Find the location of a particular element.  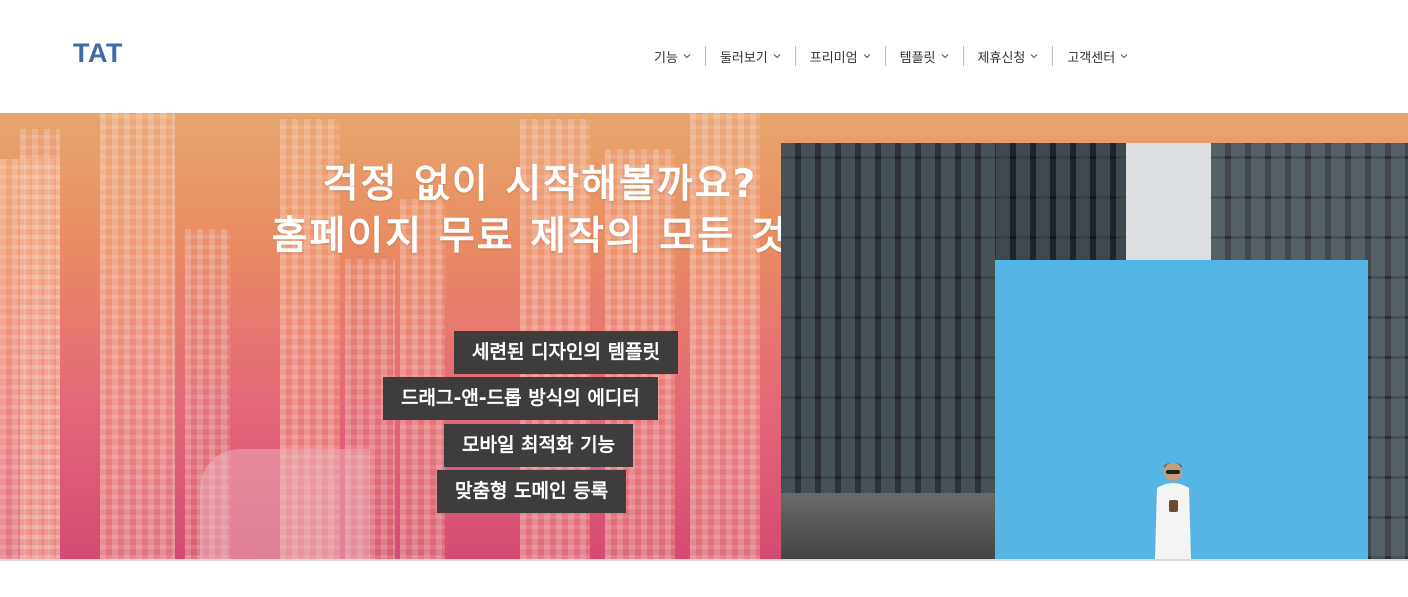

hero-title: 걱정 없이 시작해볼까요? 홈페이지 무료 제작의 모든 것! is located at coordinates (540, 211).